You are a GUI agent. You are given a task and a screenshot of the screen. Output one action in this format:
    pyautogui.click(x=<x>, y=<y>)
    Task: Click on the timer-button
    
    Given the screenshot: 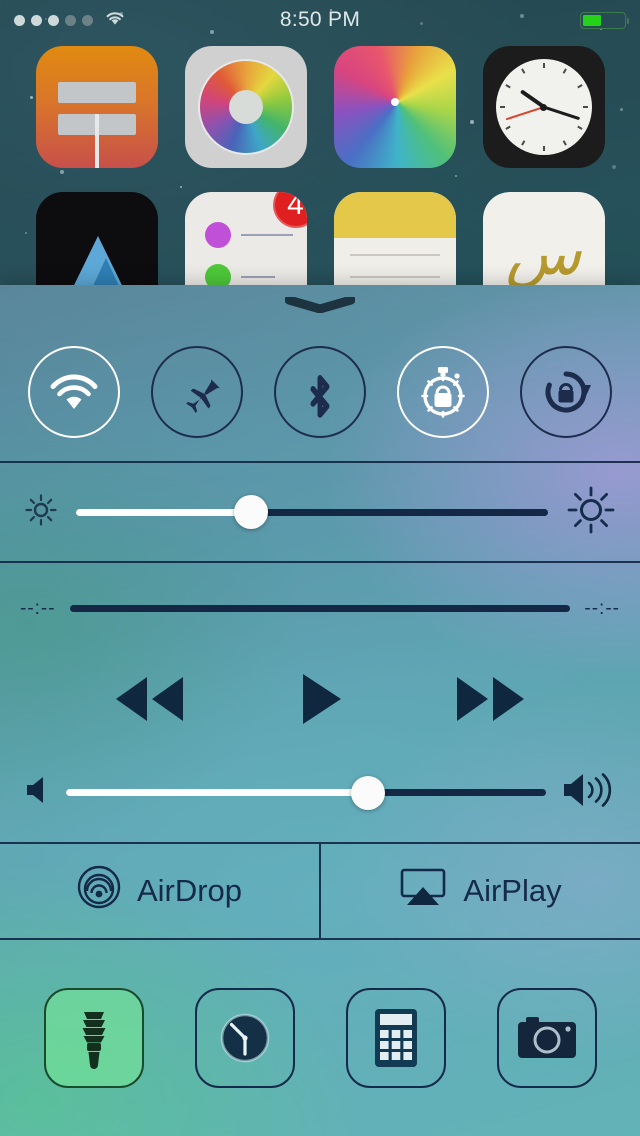 What is the action you would take?
    pyautogui.click(x=244, y=1038)
    